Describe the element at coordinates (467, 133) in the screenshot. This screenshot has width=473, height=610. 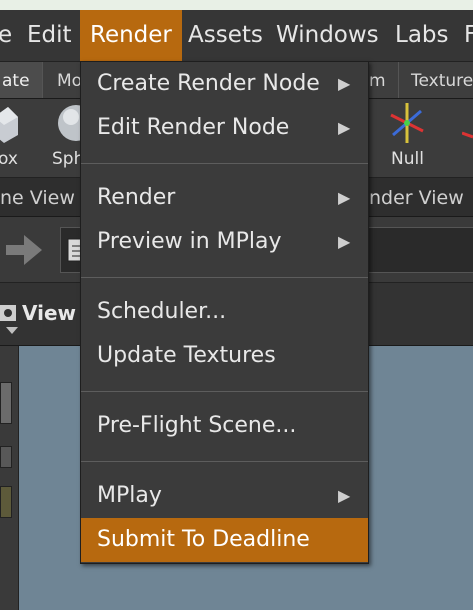
I see `light-tool-icon` at that location.